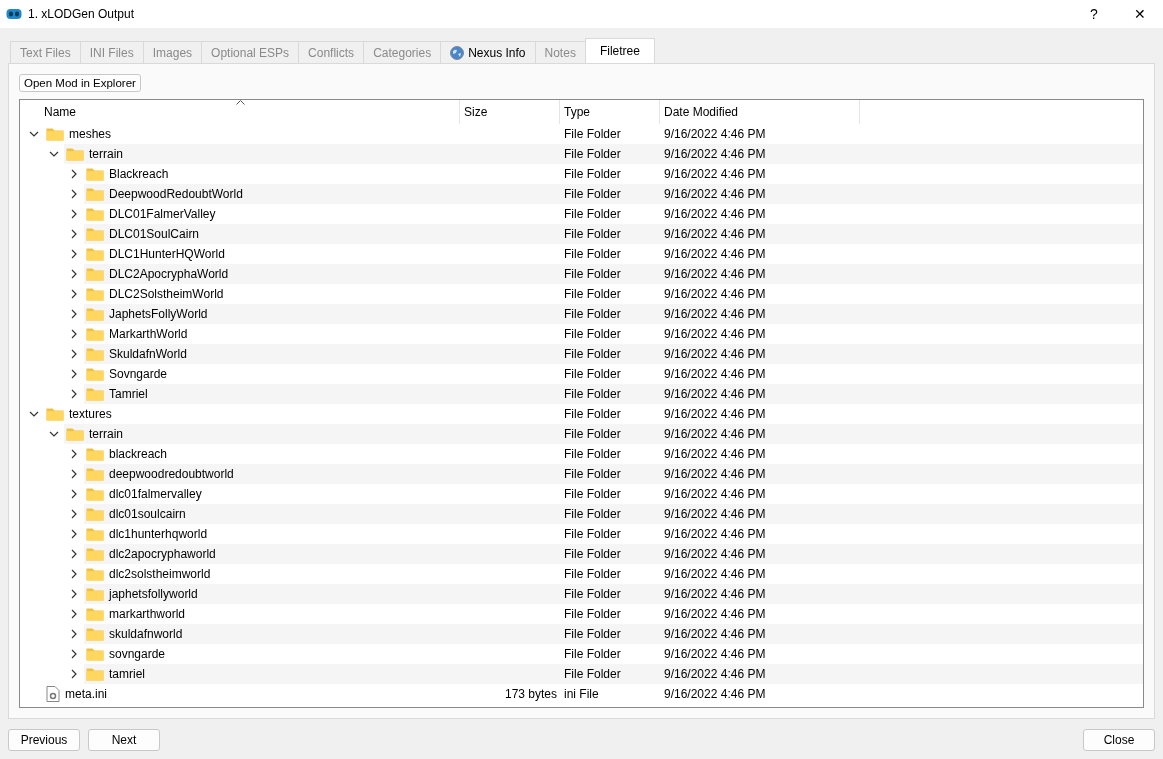 This screenshot has height=759, width=1163. Describe the element at coordinates (240, 112) in the screenshot. I see `column-header: Name` at that location.